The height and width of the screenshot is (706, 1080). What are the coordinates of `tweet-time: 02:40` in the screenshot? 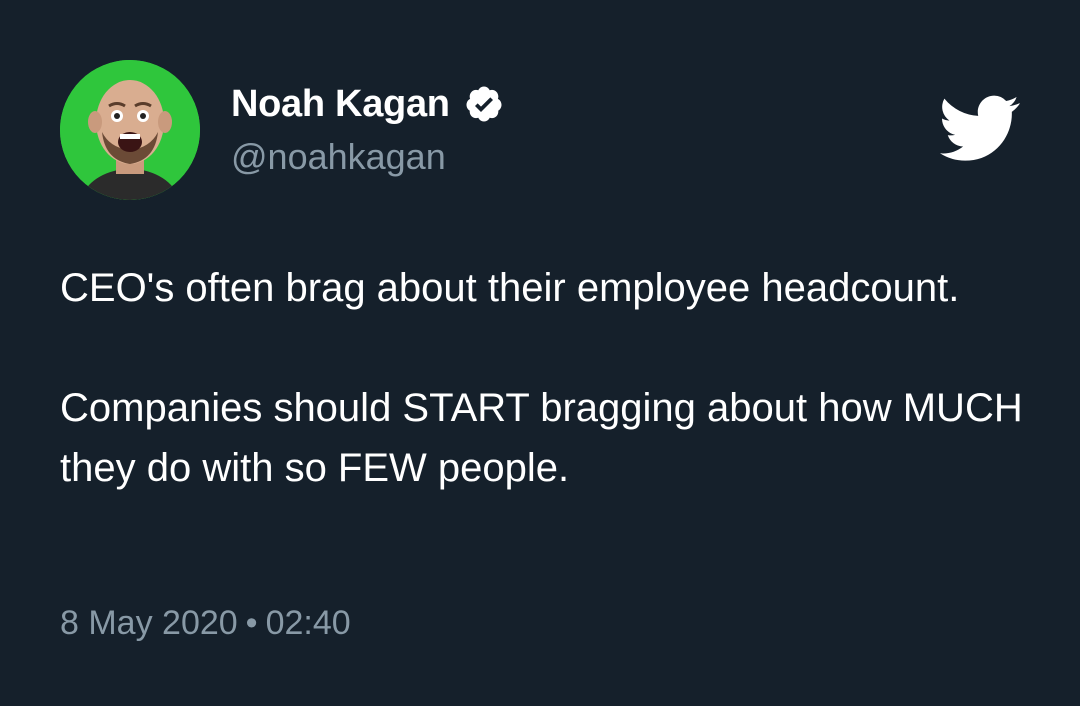 It's located at (308, 623).